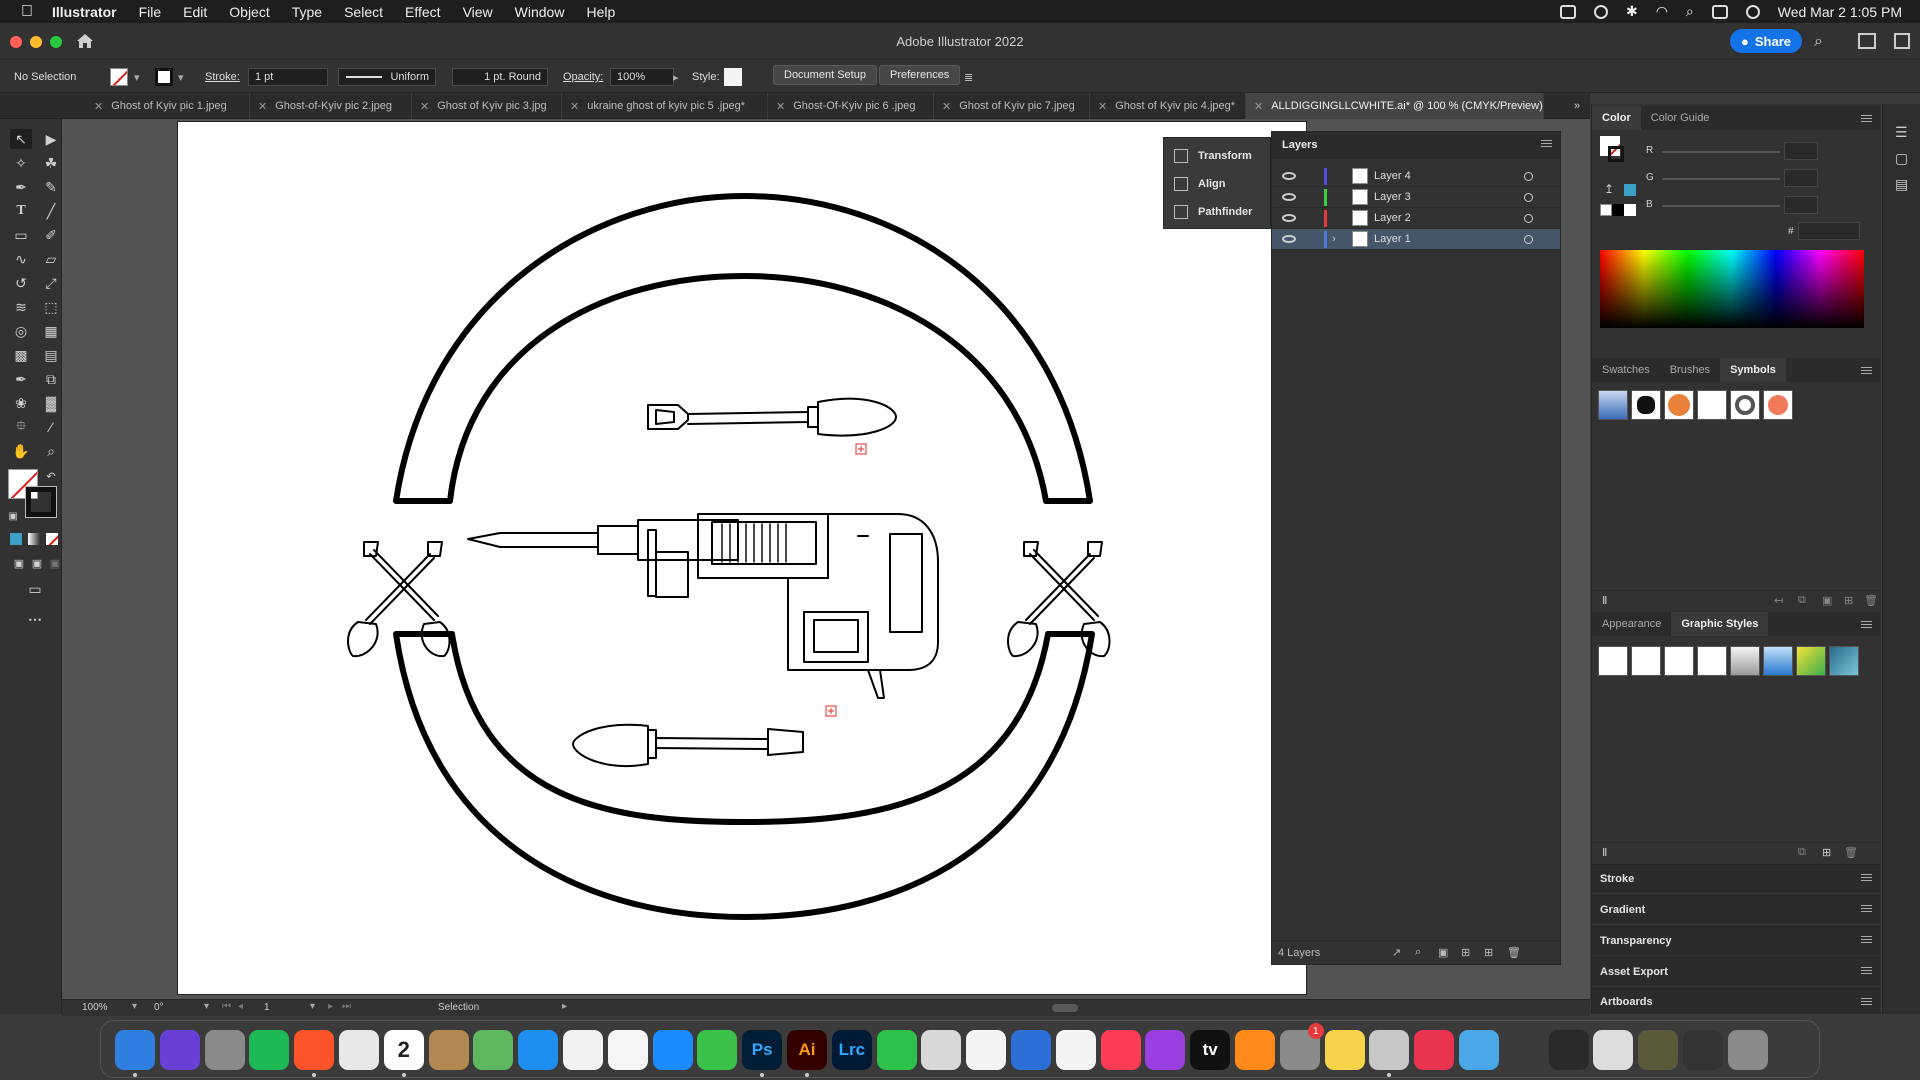 The image size is (1920, 1080). Describe the element at coordinates (1392, 197) in the screenshot. I see `layer-name: Layer 3` at that location.